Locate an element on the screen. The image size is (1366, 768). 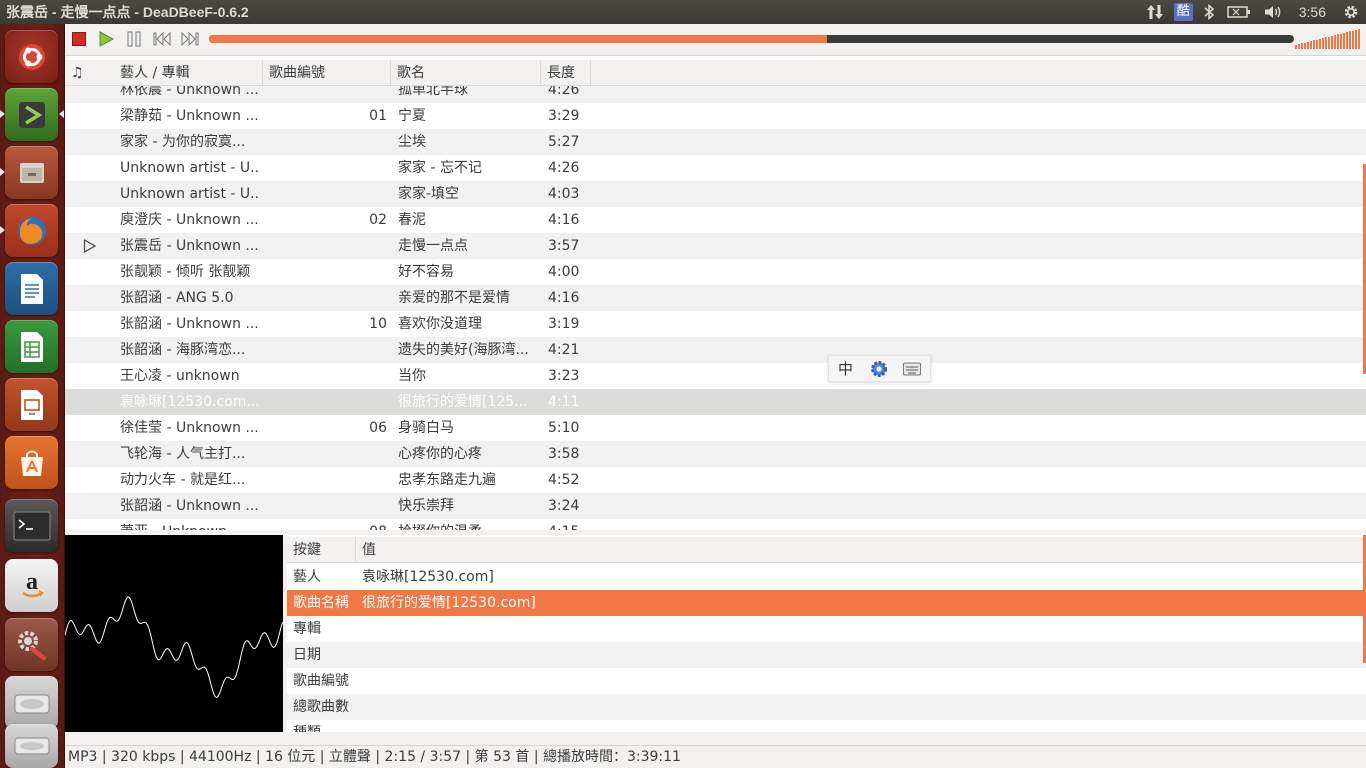
keyboard-icon is located at coordinates (911, 368).